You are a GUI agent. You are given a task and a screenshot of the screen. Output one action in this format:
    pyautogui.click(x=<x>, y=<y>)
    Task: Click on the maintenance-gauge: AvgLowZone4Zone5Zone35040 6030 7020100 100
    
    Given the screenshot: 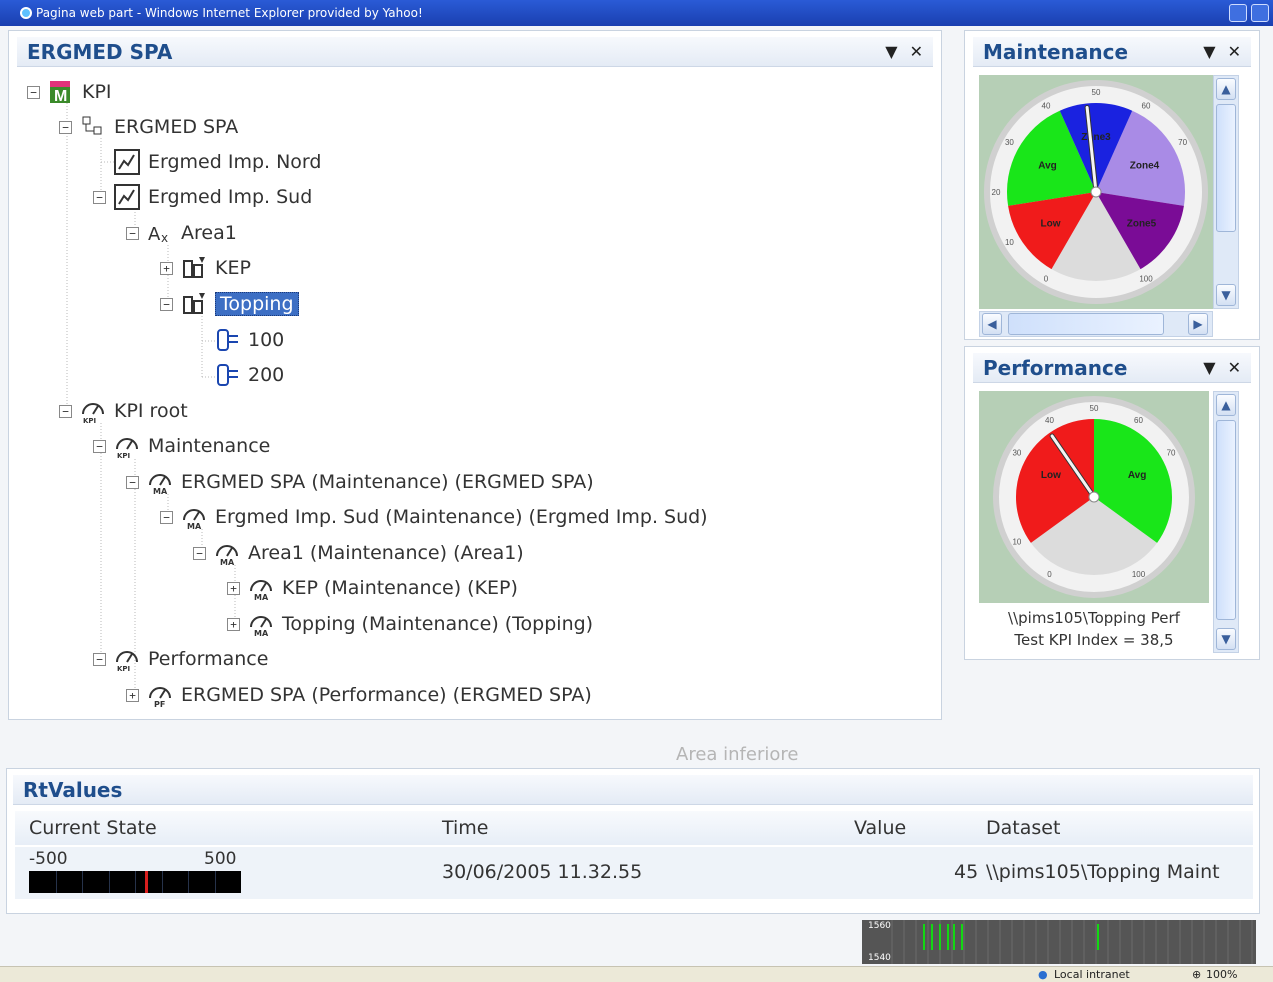 What is the action you would take?
    pyautogui.click(x=1096, y=192)
    